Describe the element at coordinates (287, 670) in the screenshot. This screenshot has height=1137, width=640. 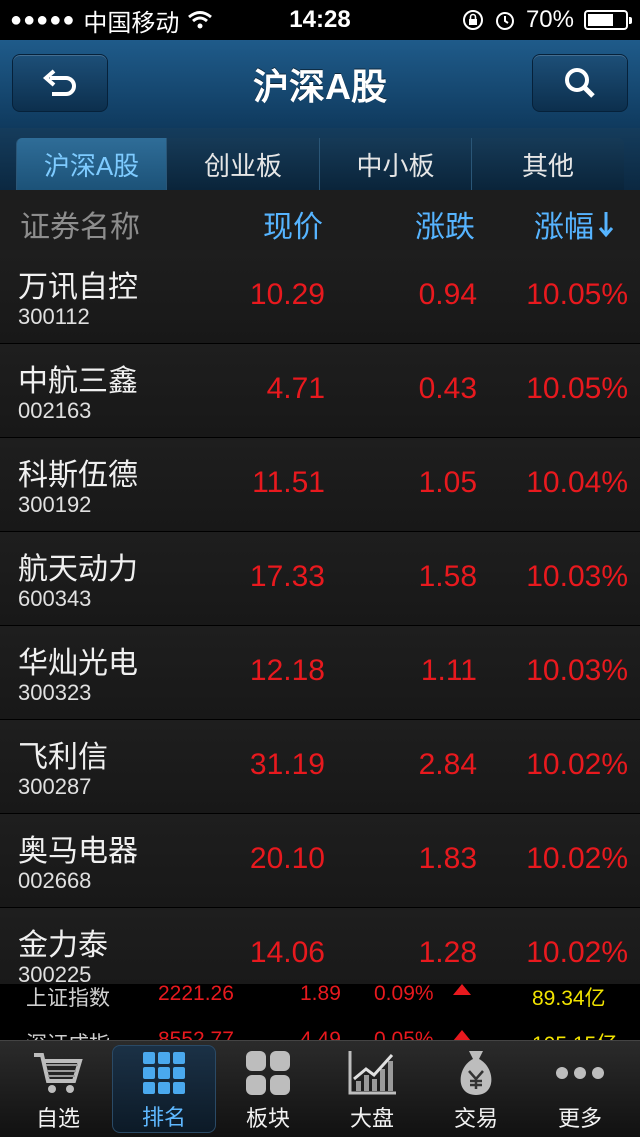
I see `stock-price: 12.18` at that location.